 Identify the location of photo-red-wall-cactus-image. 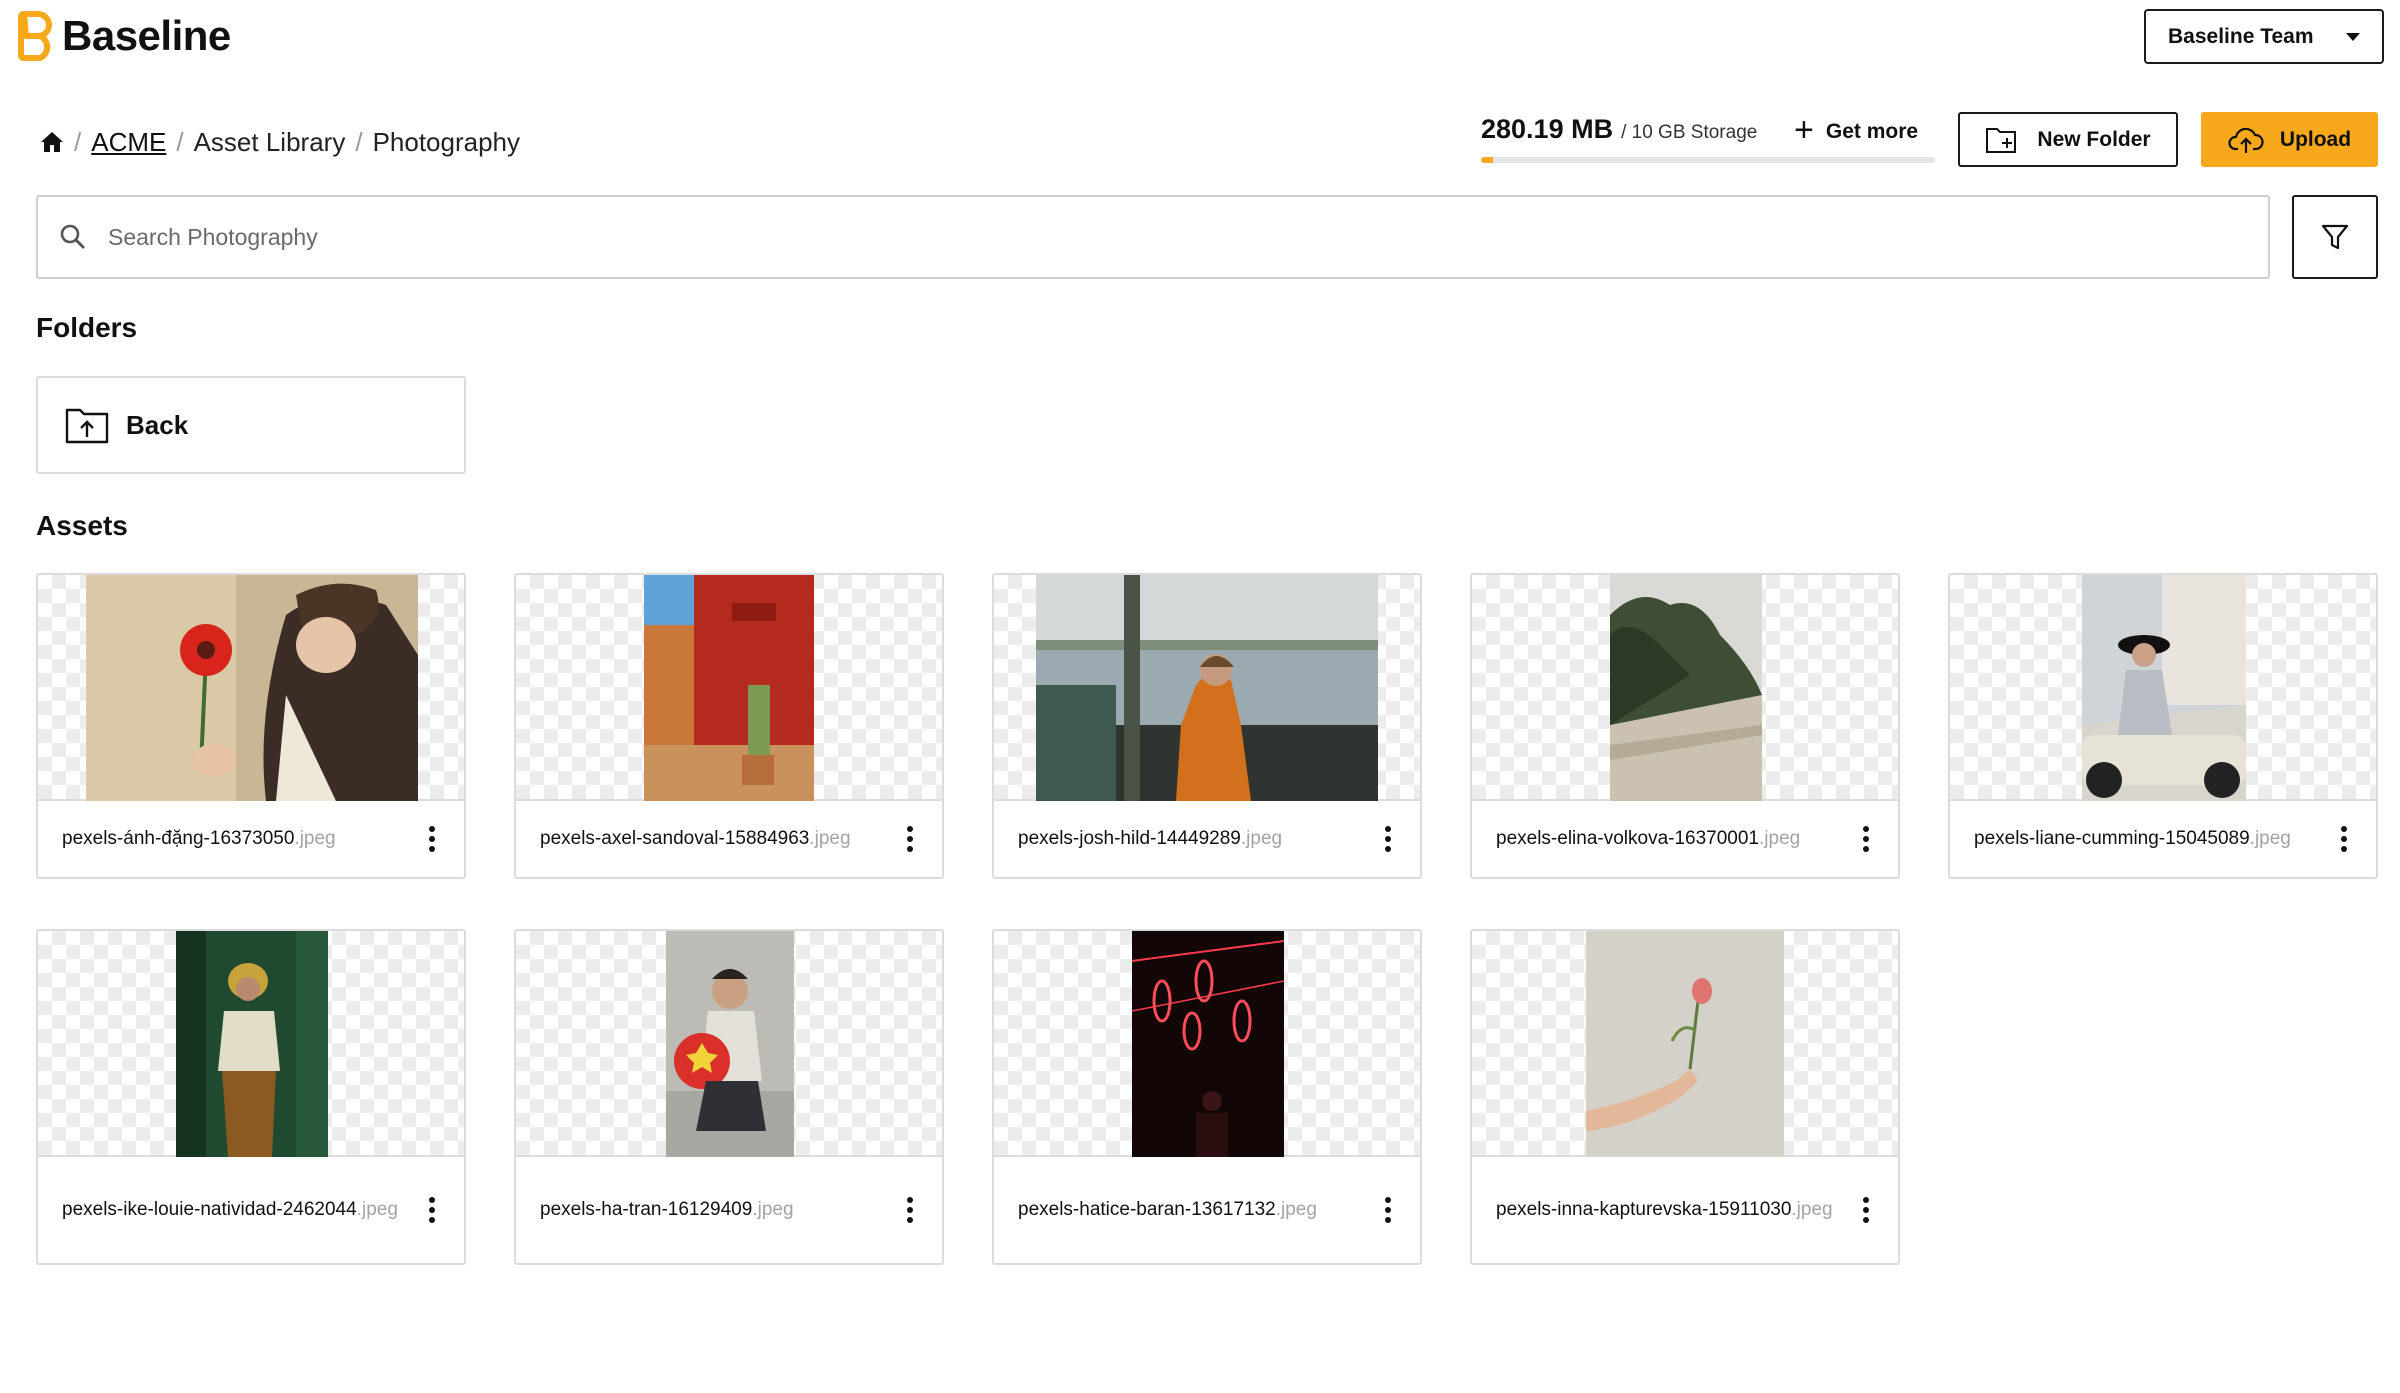
(729, 688).